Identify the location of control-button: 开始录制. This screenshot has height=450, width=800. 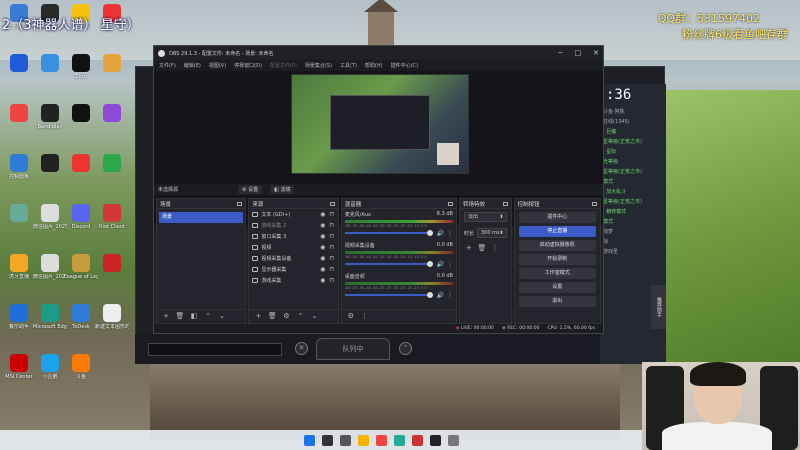
(557, 259).